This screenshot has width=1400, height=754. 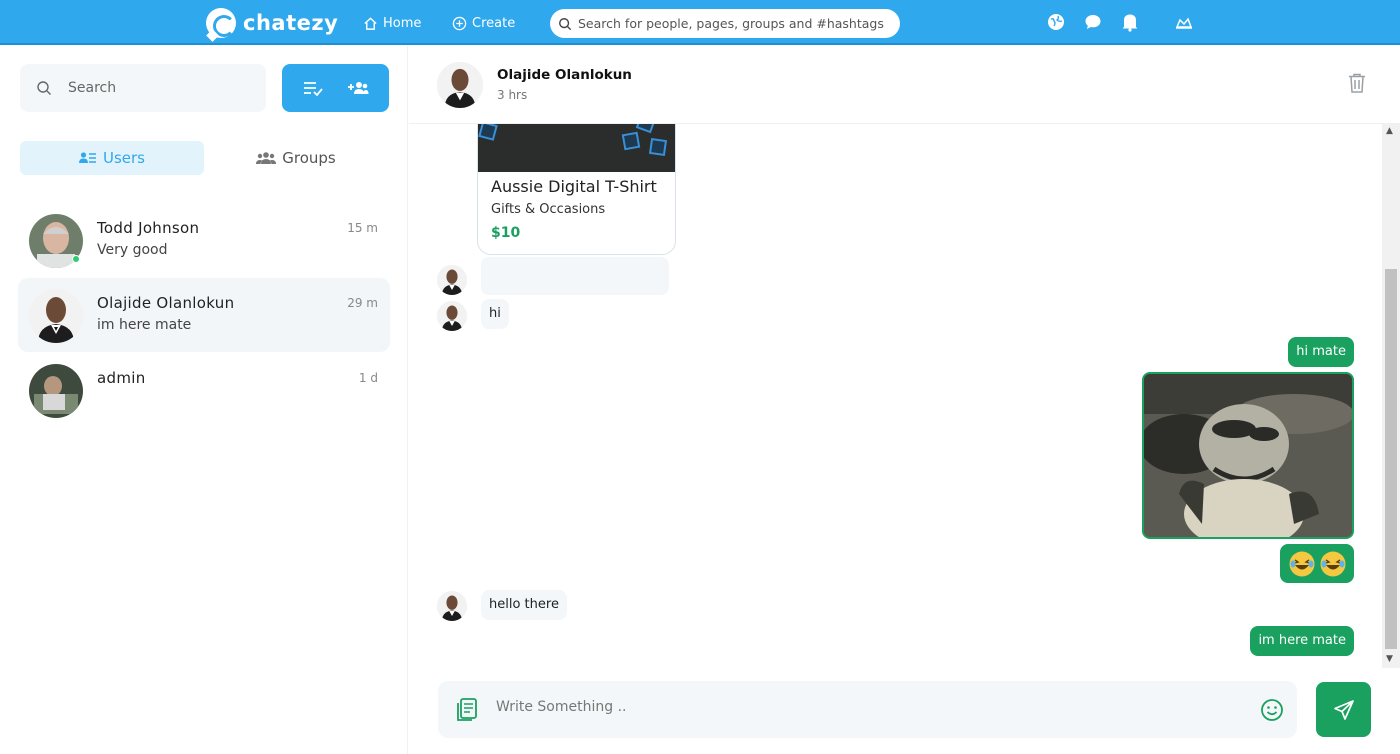 What do you see at coordinates (335, 88) in the screenshot?
I see `sidebar-actions` at bounding box center [335, 88].